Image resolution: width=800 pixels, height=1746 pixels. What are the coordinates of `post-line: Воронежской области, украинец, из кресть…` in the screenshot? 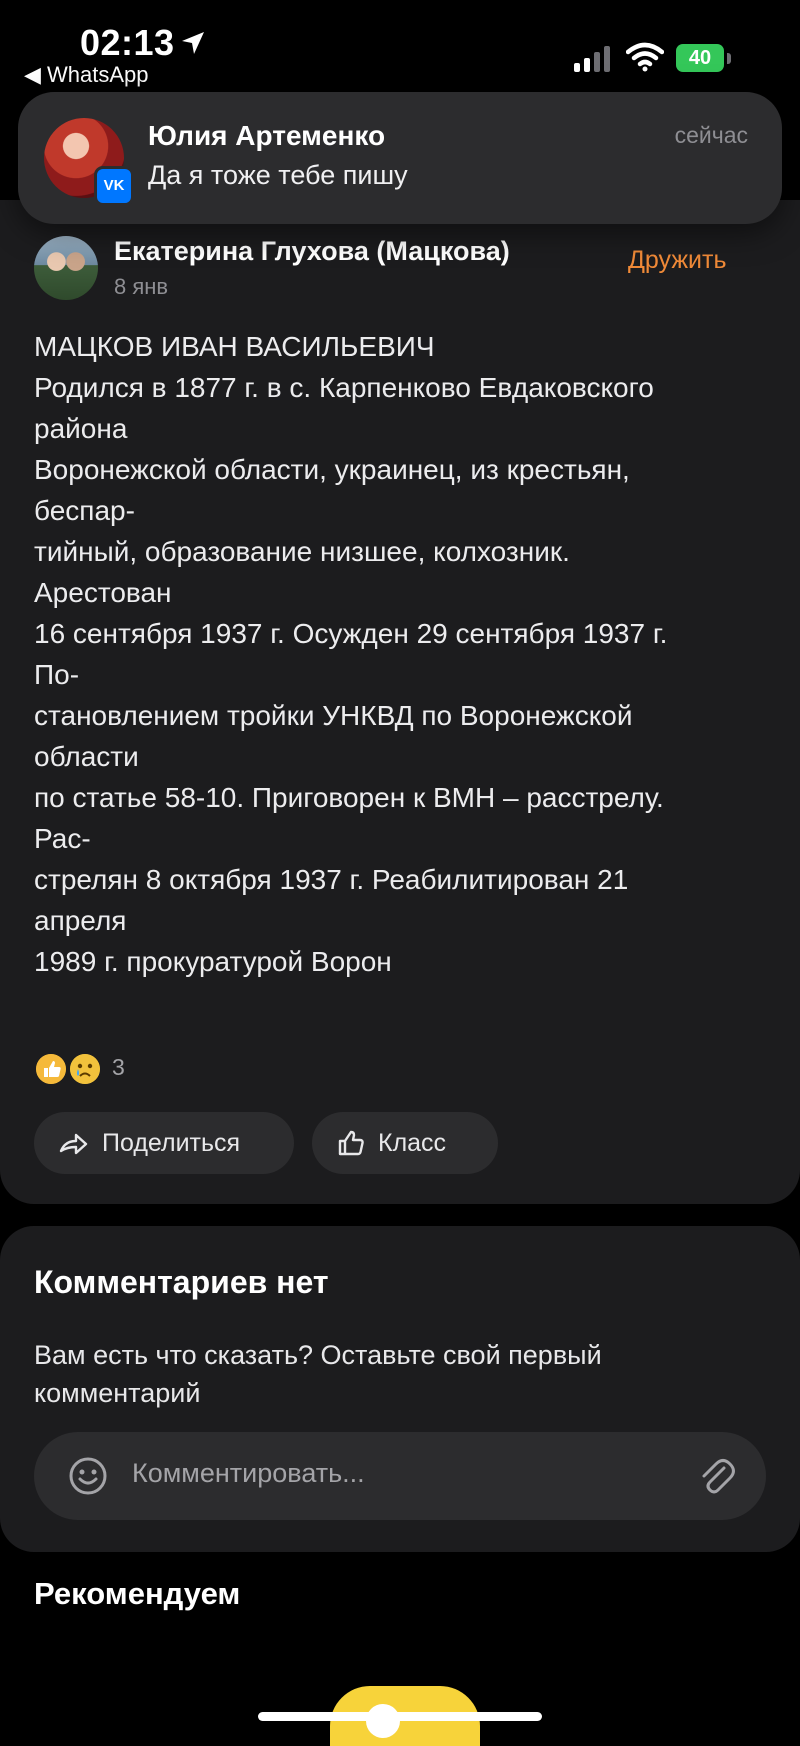 It's located at (332, 469).